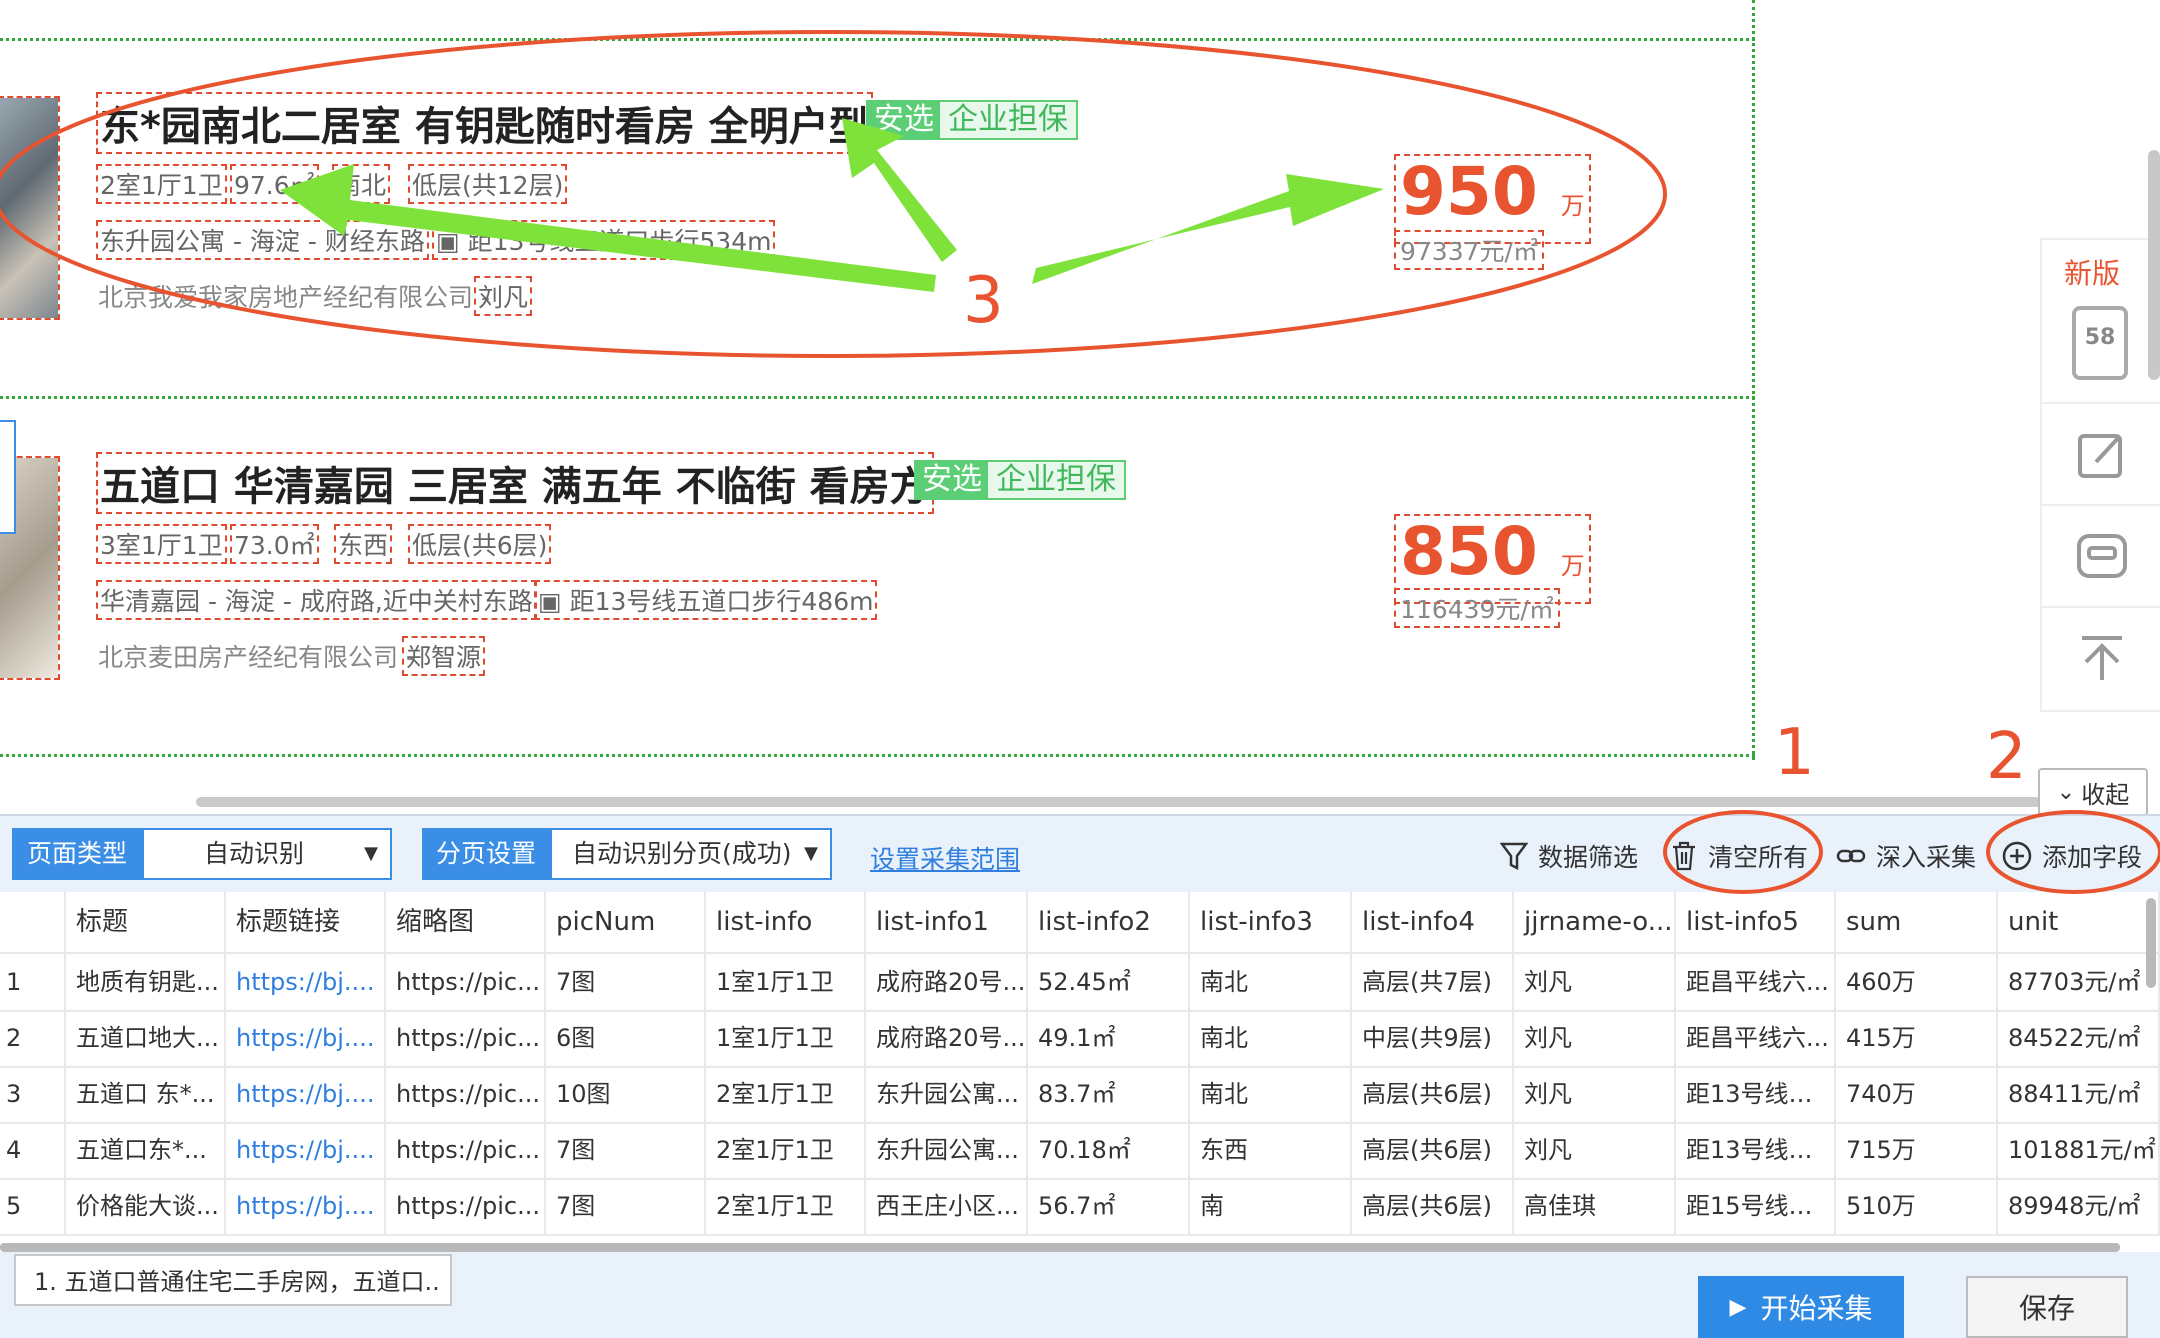 The width and height of the screenshot is (2160, 1338). What do you see at coordinates (8, 477) in the screenshot?
I see `left-edge-widget` at bounding box center [8, 477].